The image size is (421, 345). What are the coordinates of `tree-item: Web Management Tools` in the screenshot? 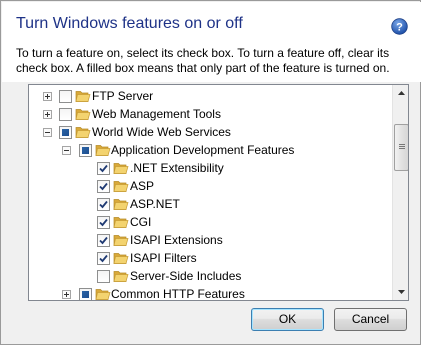 It's located at (210, 114).